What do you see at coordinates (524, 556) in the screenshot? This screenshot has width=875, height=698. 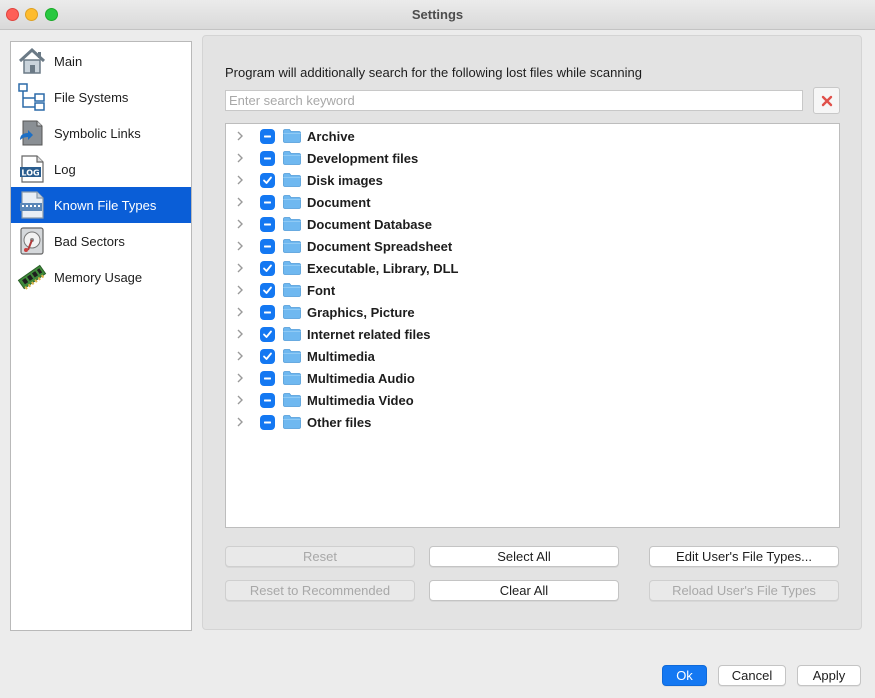 I see `select-all-button: Select All` at bounding box center [524, 556].